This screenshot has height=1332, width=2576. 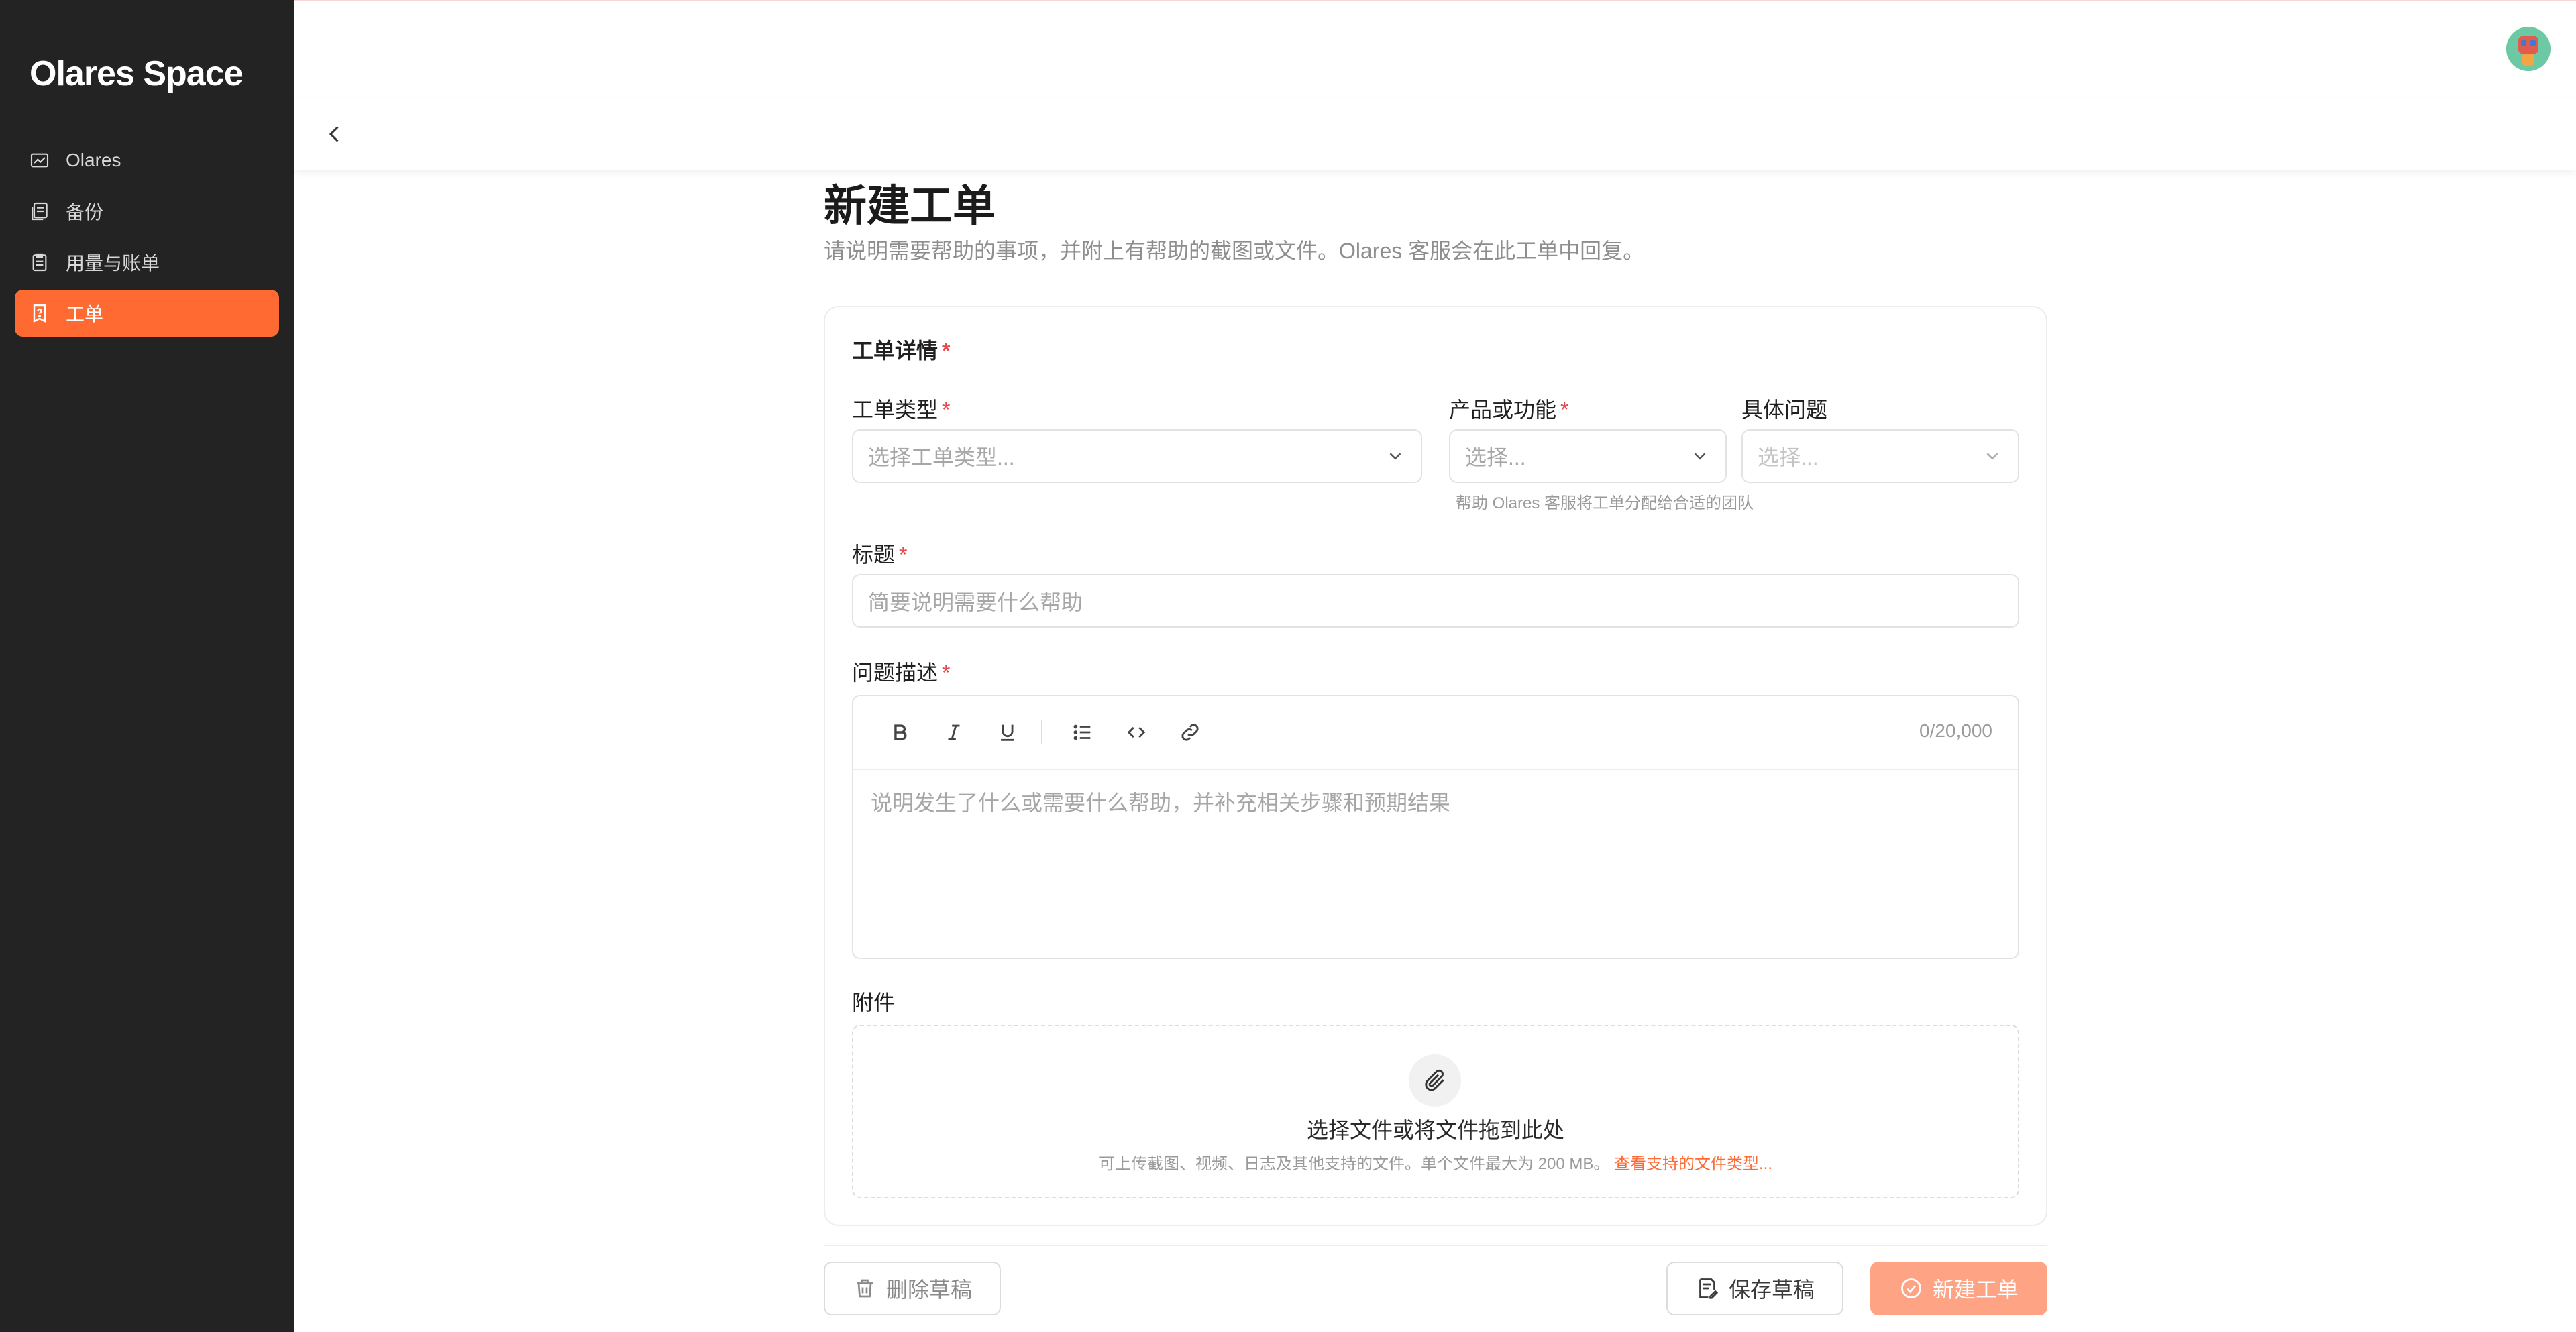 What do you see at coordinates (93, 160) in the screenshot?
I see `sidebar-item-label: Olares` at bounding box center [93, 160].